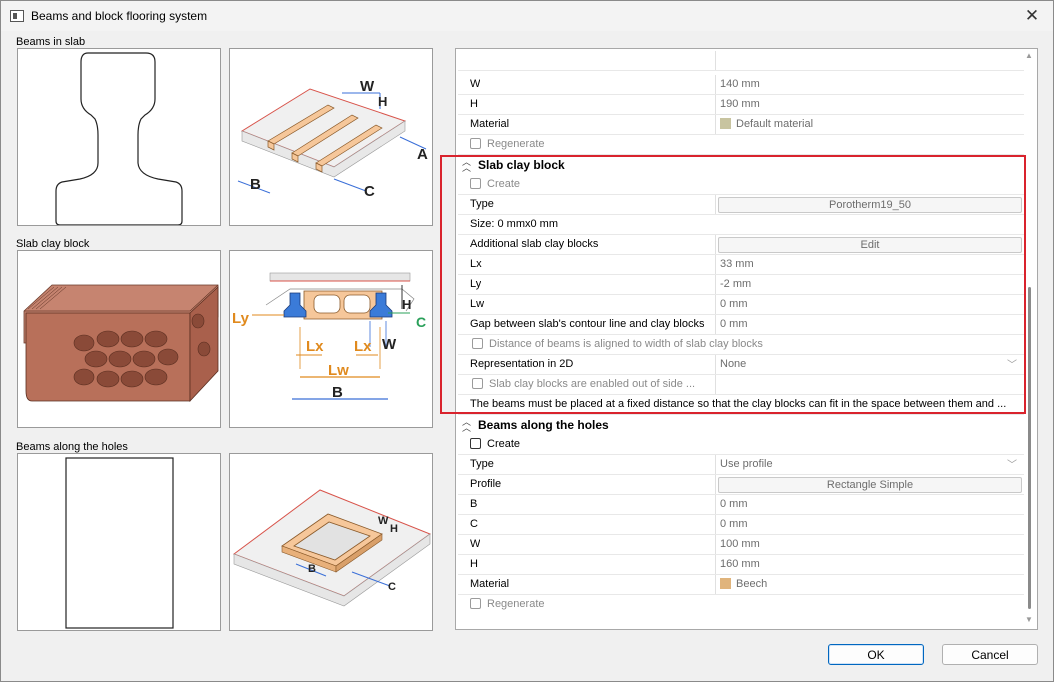 The image size is (1054, 682). What do you see at coordinates (751, 584) in the screenshot?
I see `holes-material-value: Beech` at bounding box center [751, 584].